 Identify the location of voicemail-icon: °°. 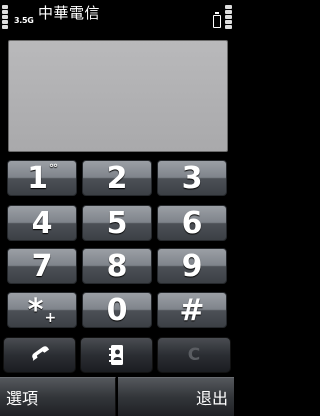
(53, 168).